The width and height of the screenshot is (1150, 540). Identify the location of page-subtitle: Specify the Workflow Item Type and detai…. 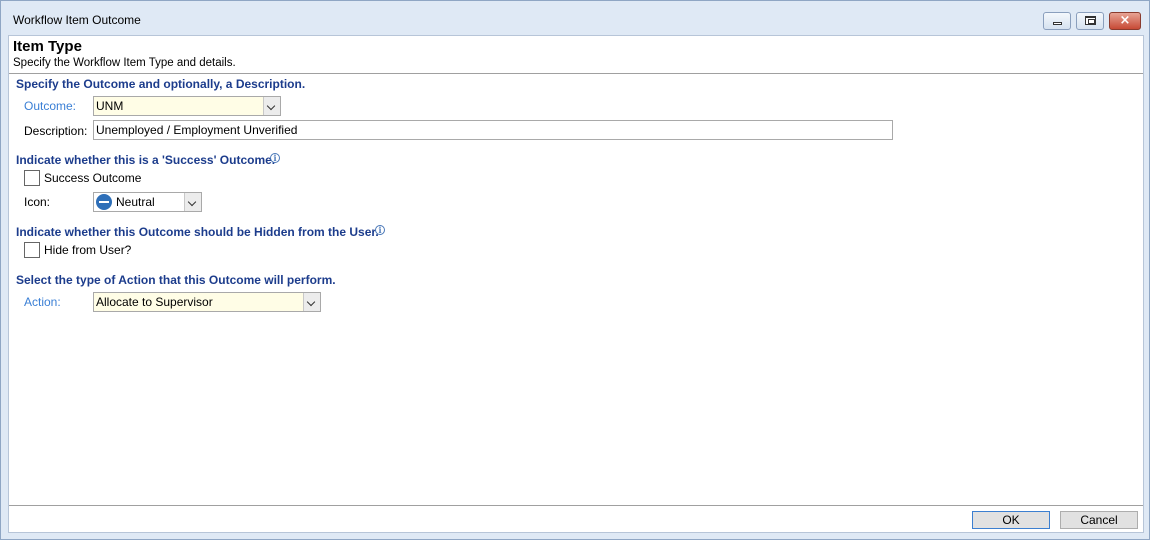
(124, 63).